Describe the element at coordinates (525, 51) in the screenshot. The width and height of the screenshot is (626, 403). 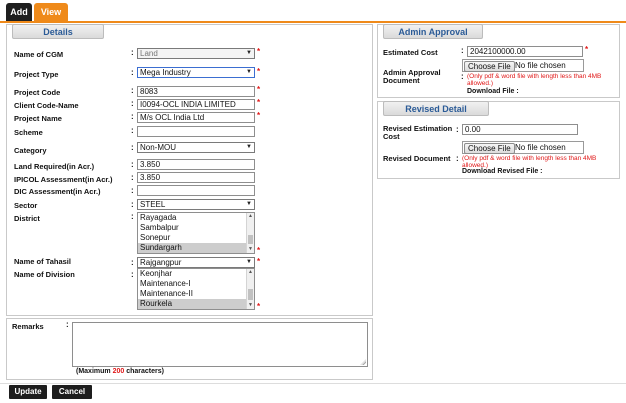
I see `estimated-cost-input: 2042100000.00` at that location.